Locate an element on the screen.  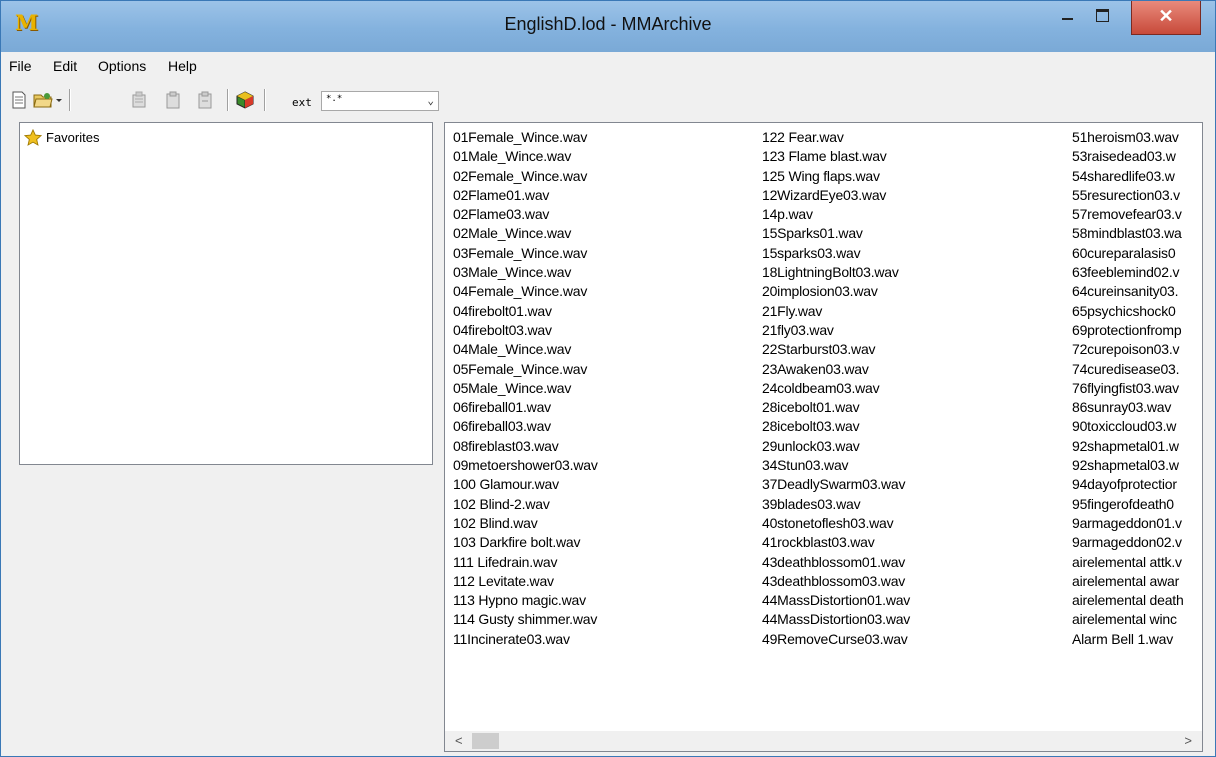
file-item: 18LightningBolt03.wav is located at coordinates (836, 272).